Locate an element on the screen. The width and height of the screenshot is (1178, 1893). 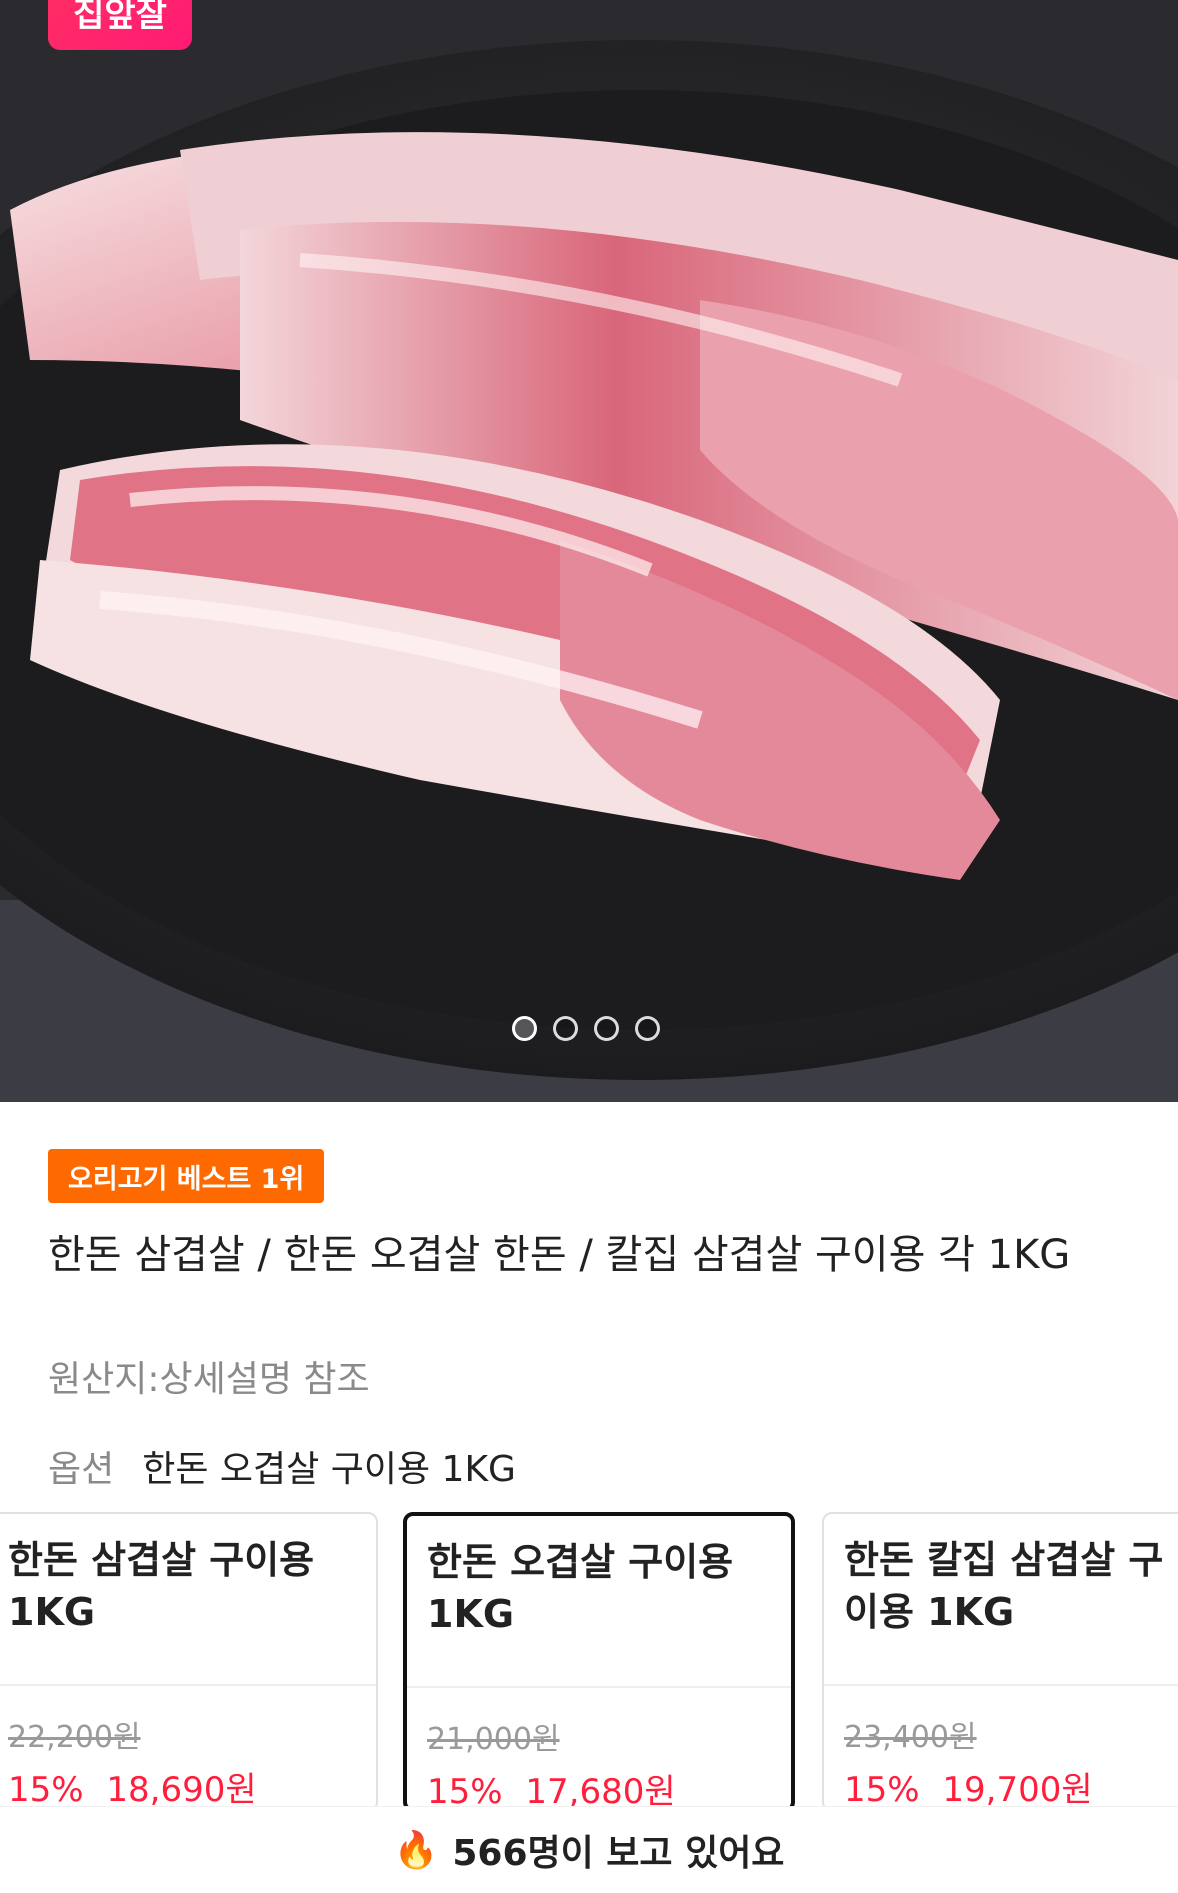
option-card-1: 한돈 삼겹살 구이용 1KG 22,200원 15% 18,690원 is located at coordinates (189, 1662).